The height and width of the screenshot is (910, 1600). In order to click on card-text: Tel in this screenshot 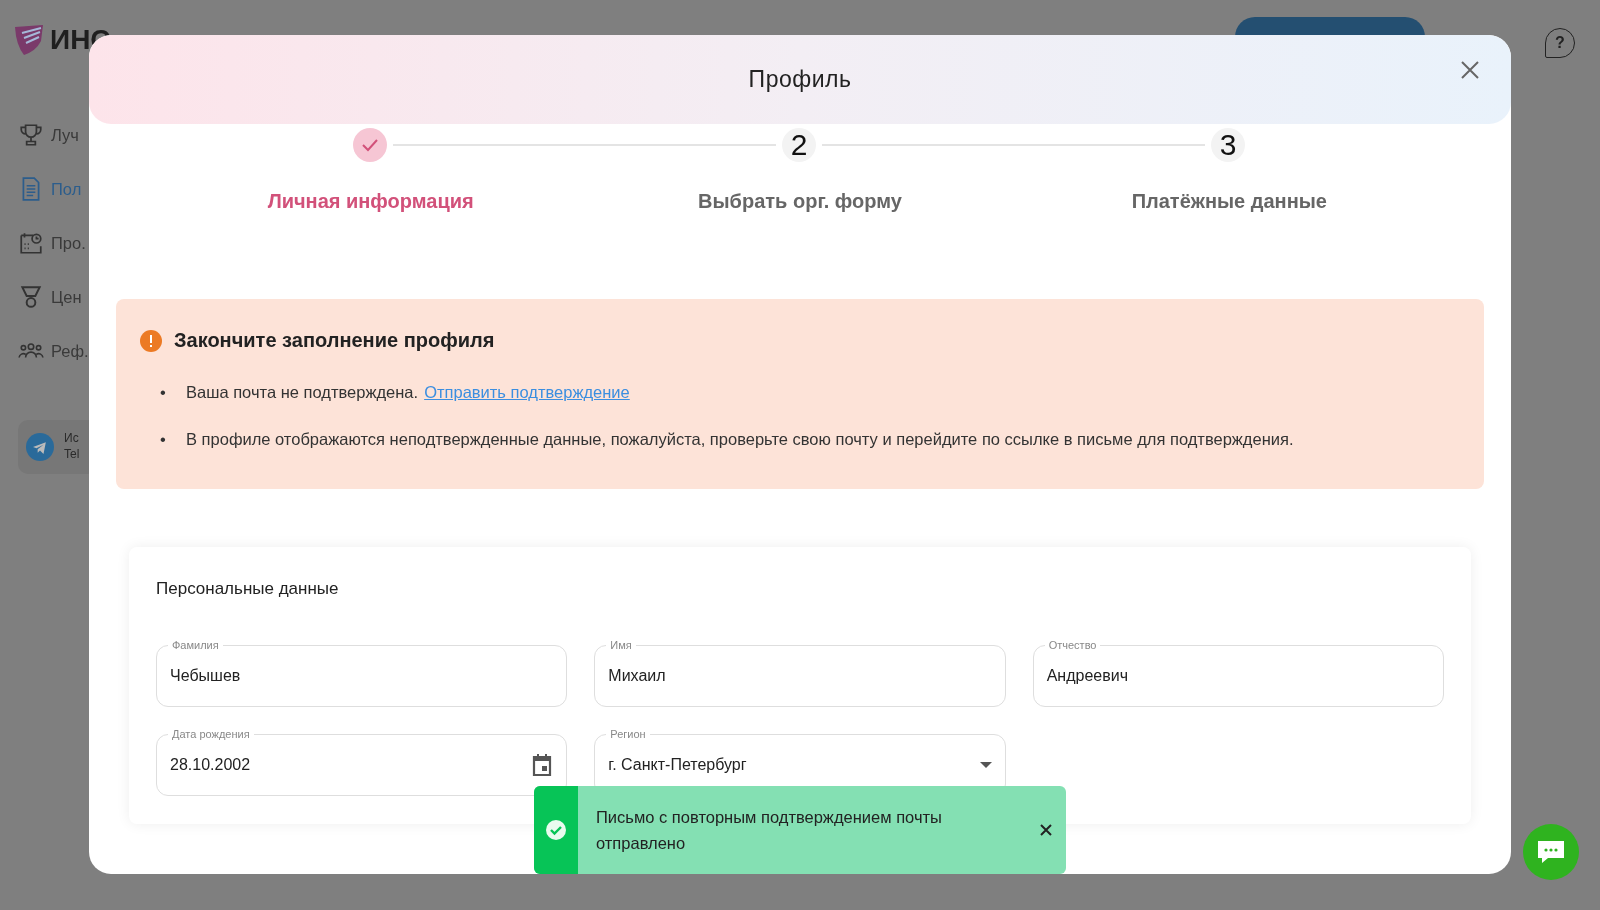, I will do `click(72, 455)`.